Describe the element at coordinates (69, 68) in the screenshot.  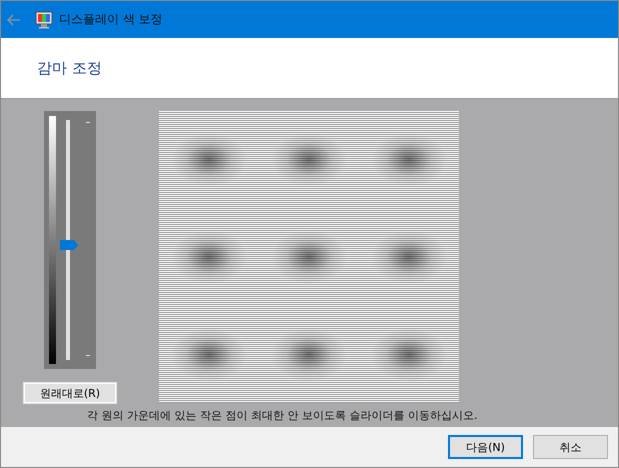
I see `page-heading: 감마 조정` at that location.